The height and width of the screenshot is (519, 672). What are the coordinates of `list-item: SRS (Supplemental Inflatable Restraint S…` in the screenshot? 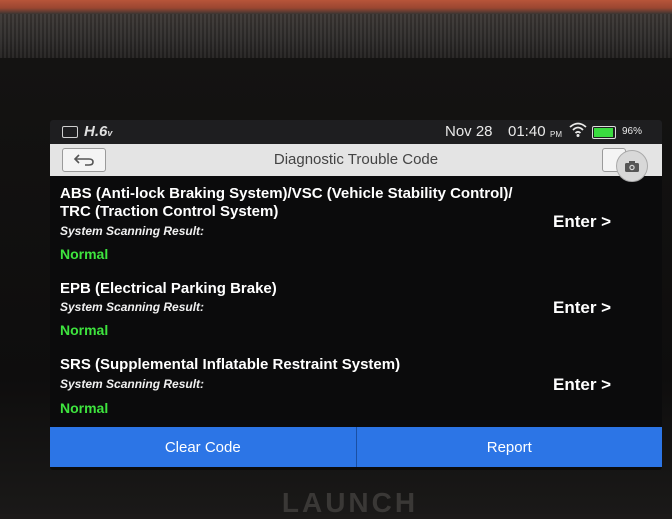 It's located at (356, 386).